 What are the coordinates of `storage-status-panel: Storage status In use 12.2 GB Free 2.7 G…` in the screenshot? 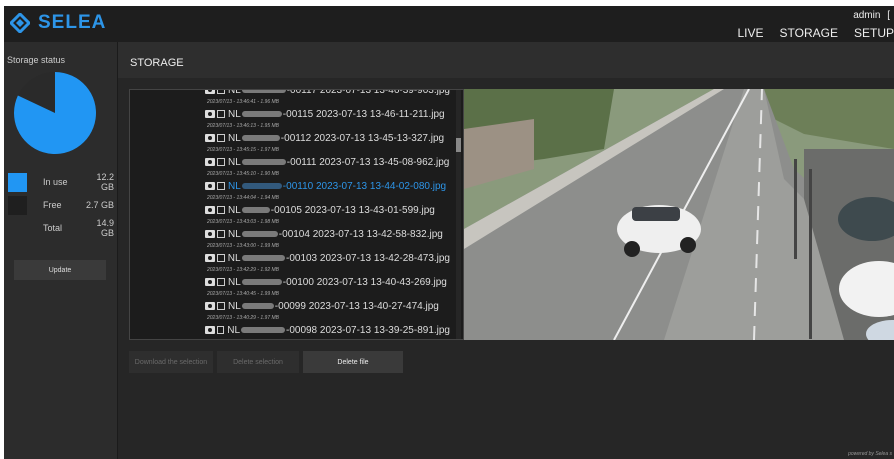 It's located at (61, 250).